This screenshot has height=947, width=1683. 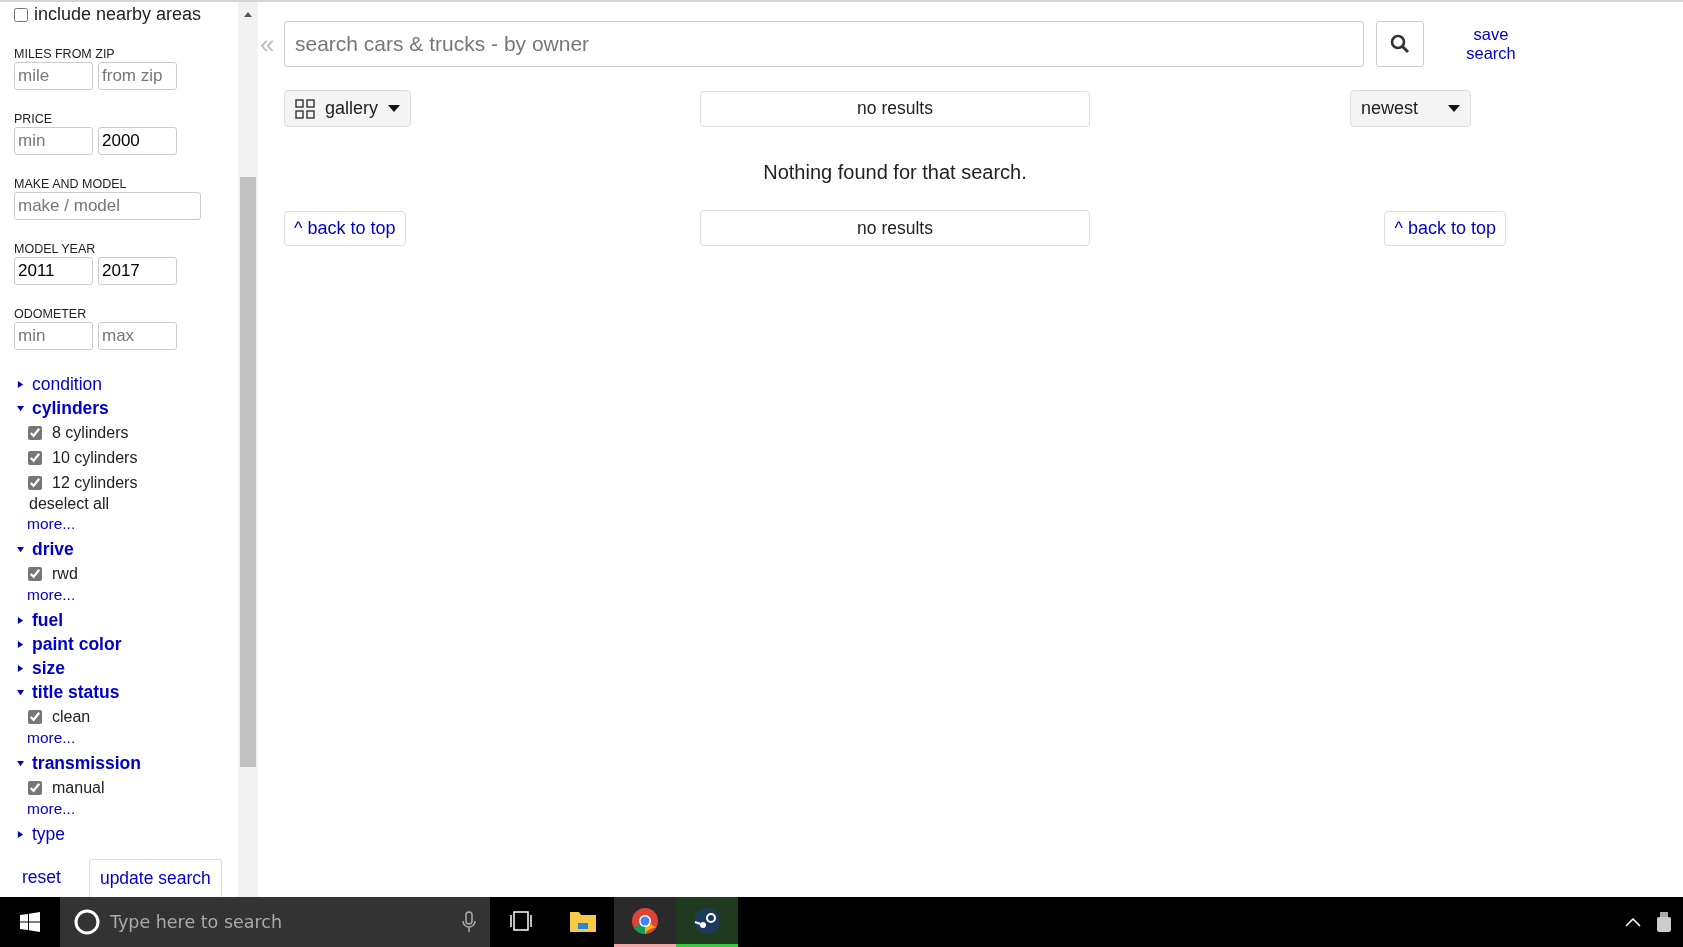 I want to click on option-label: include nearby areas, so click(x=118, y=14).